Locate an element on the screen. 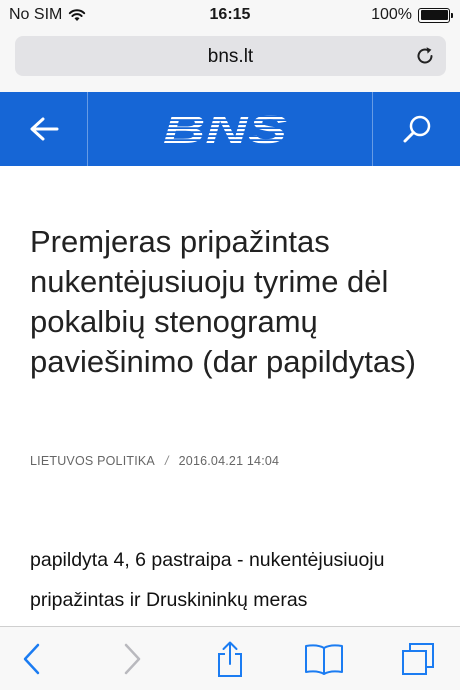 The image size is (460, 690). chevron-left-icon is located at coordinates (31, 659).